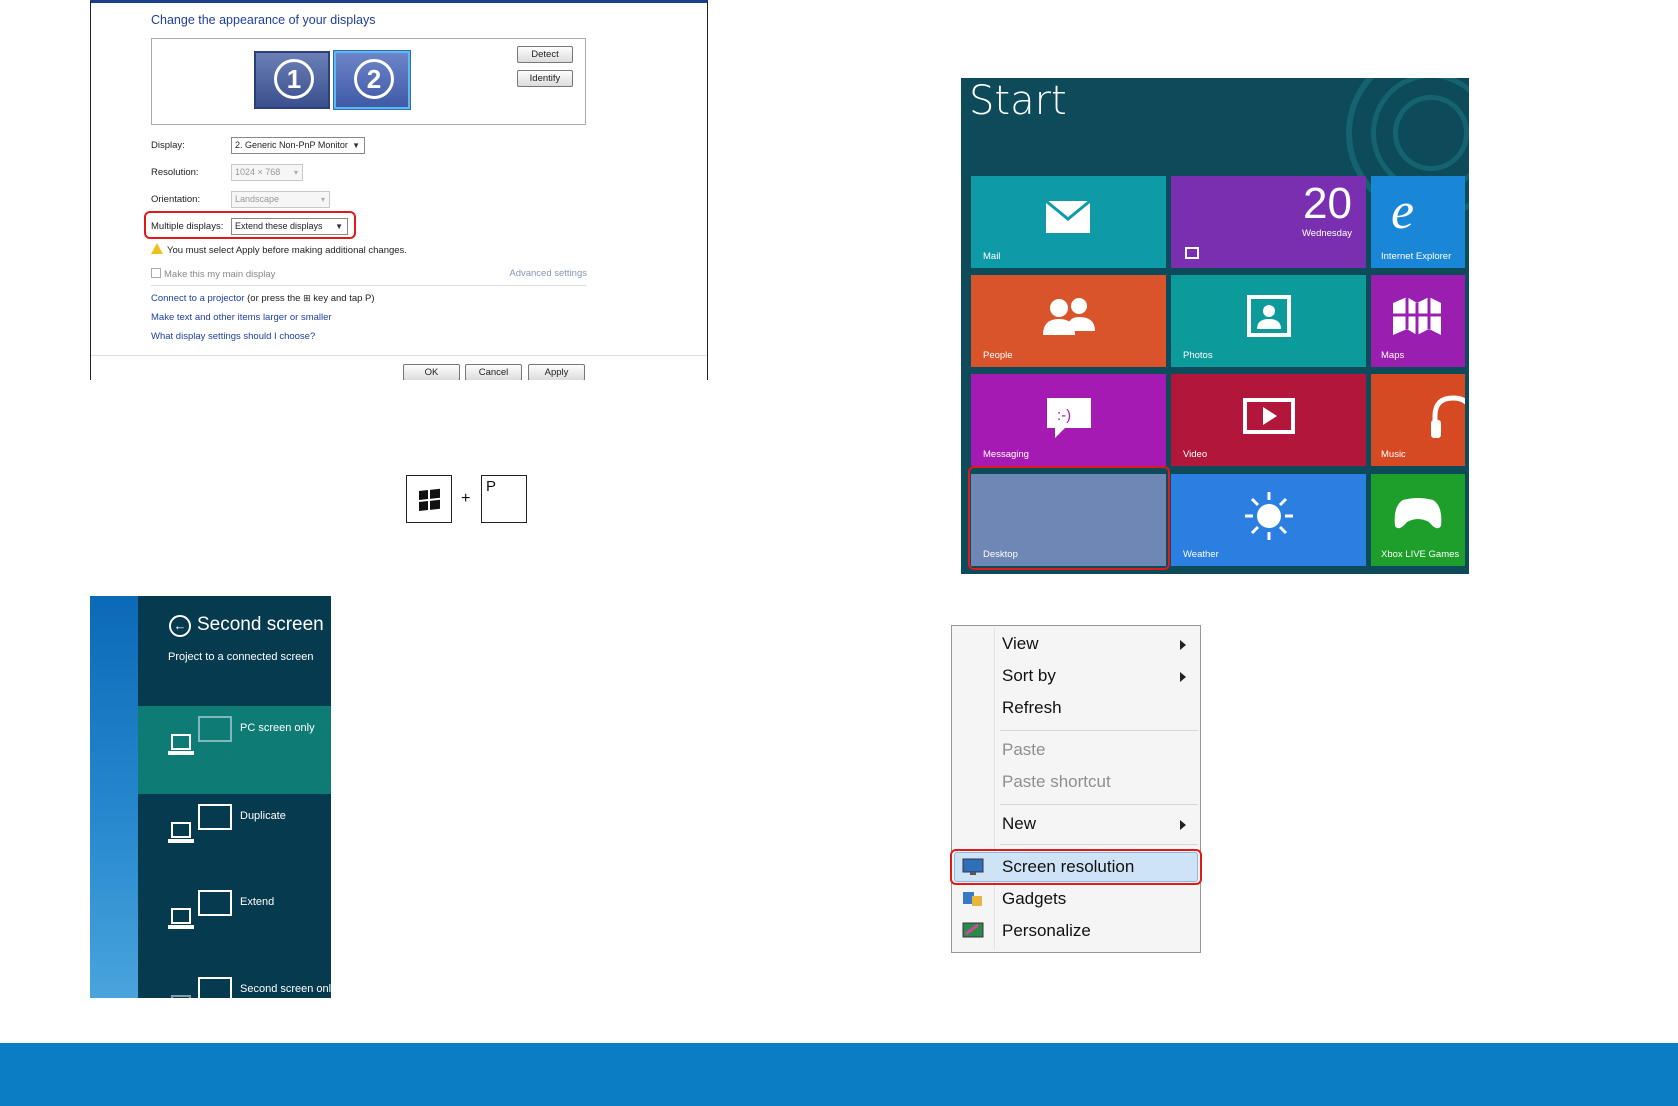  I want to click on menu-item-sort-by: Sort by, so click(1029, 676).